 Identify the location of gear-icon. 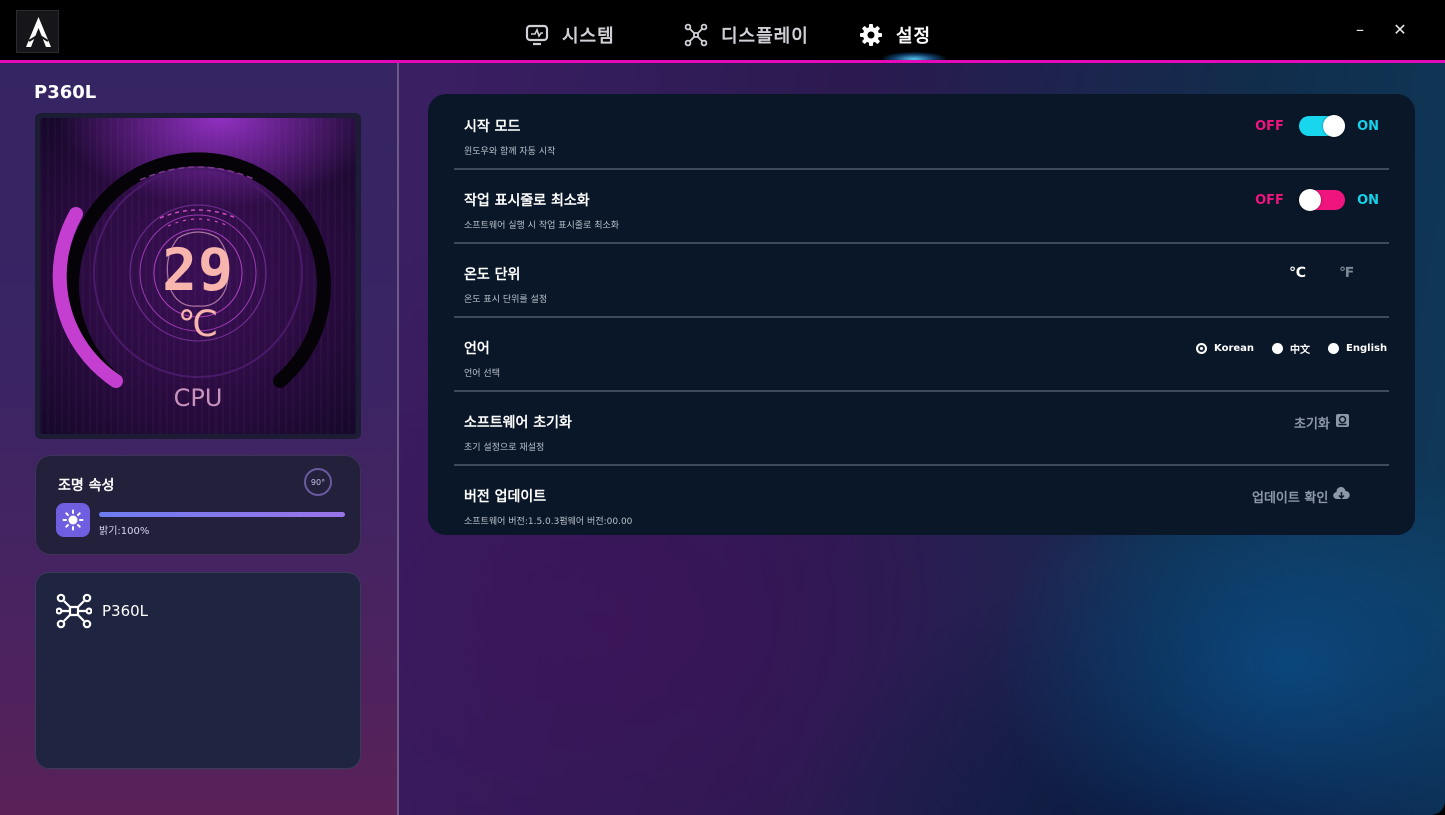
(871, 35).